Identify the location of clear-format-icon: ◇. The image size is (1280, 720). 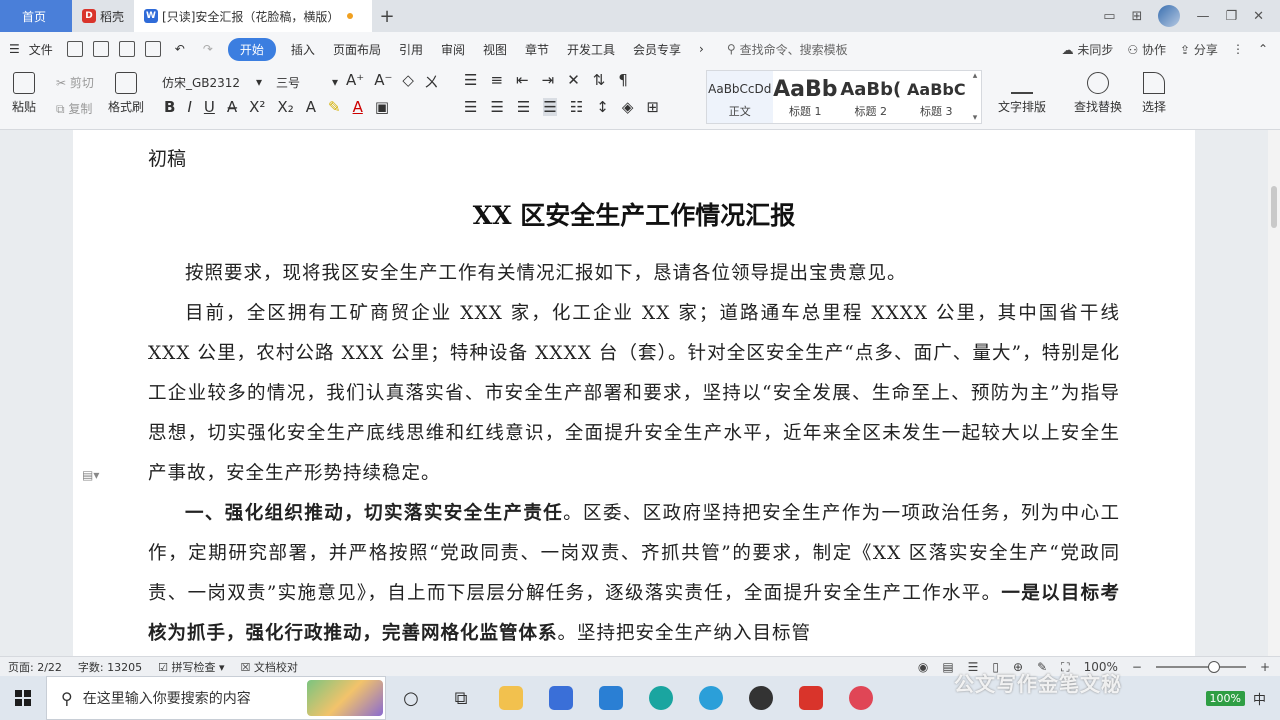
(408, 81).